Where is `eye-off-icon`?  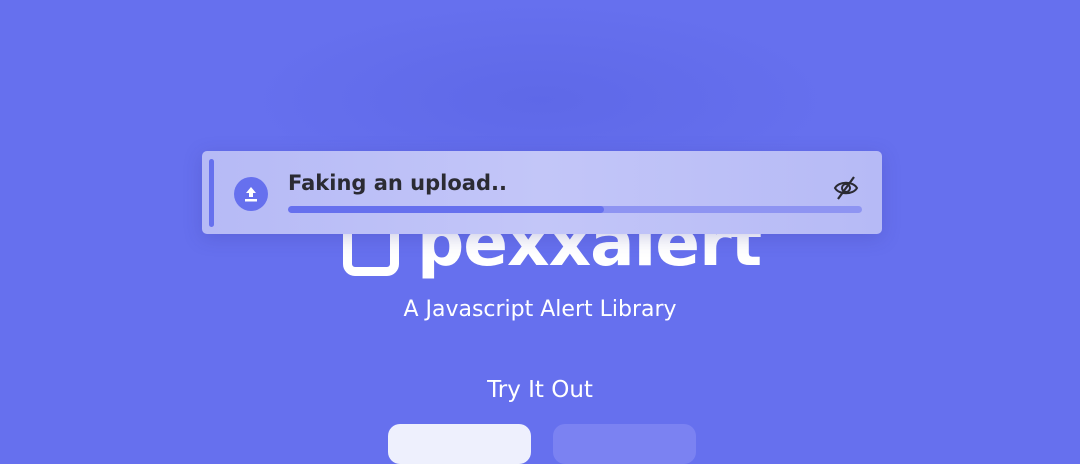 eye-off-icon is located at coordinates (846, 190).